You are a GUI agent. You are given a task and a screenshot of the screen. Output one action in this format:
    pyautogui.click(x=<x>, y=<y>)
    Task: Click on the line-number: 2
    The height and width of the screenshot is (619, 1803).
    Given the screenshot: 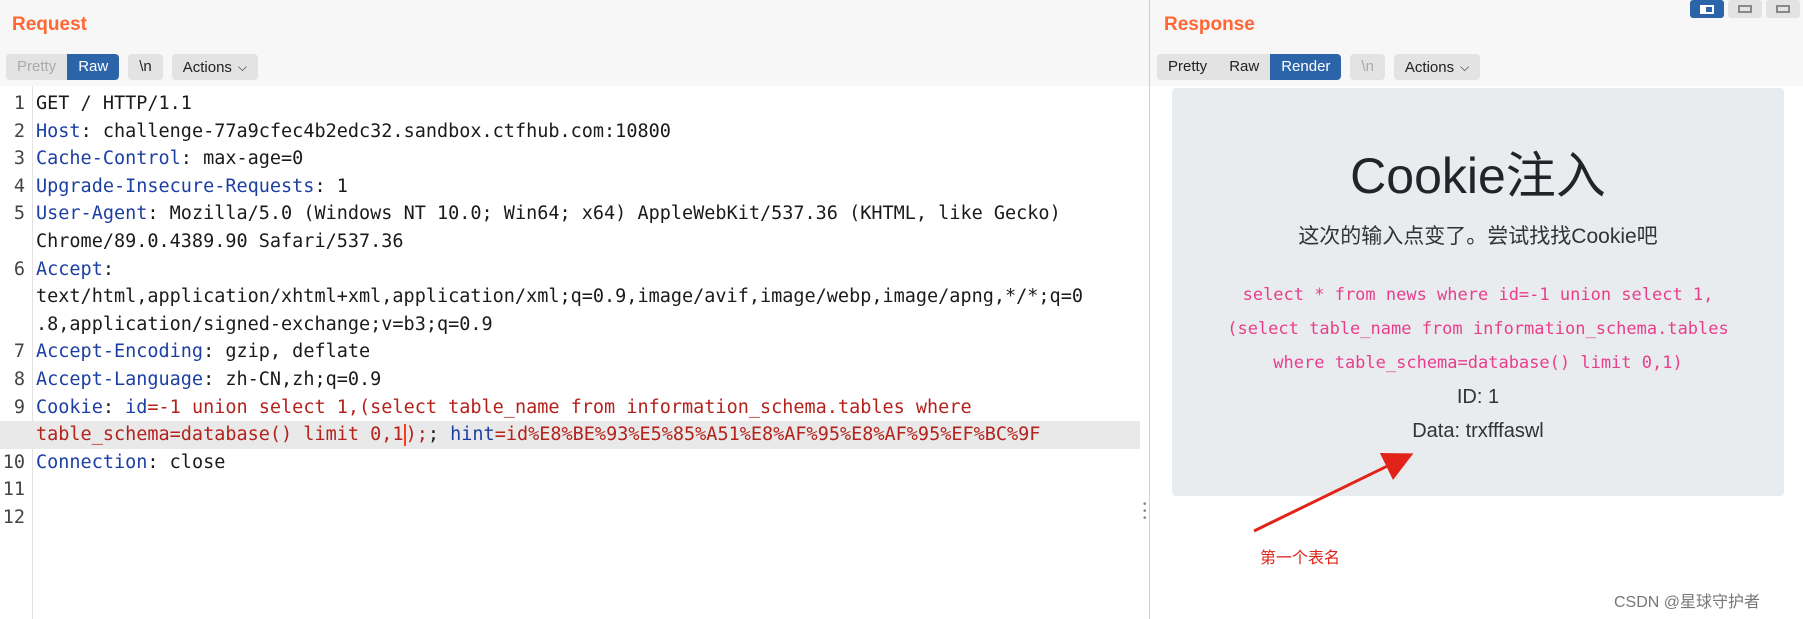 What is the action you would take?
    pyautogui.click(x=19, y=131)
    